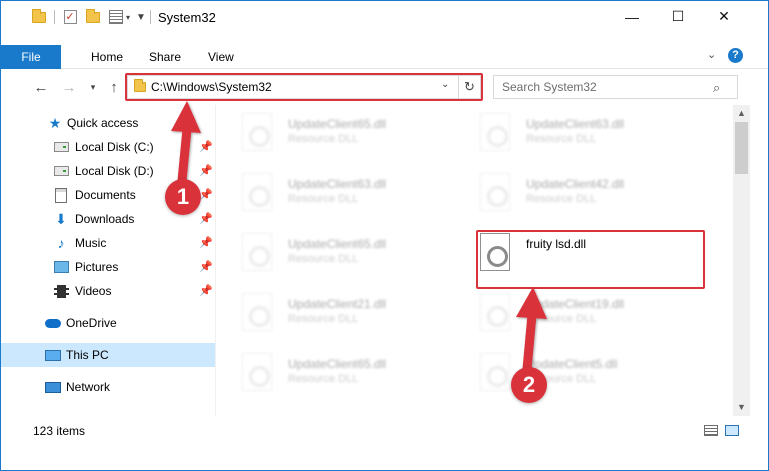 This screenshot has height=471, width=769. I want to click on title-divider, so click(150, 17).